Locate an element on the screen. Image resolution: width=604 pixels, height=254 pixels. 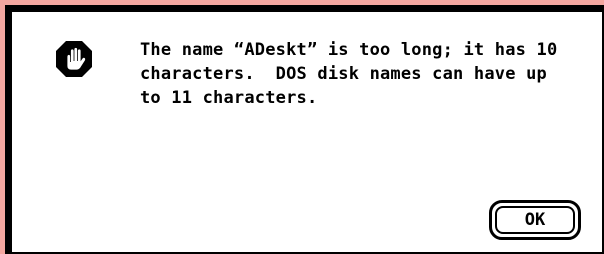
ok-button-label: OK is located at coordinates (535, 220).